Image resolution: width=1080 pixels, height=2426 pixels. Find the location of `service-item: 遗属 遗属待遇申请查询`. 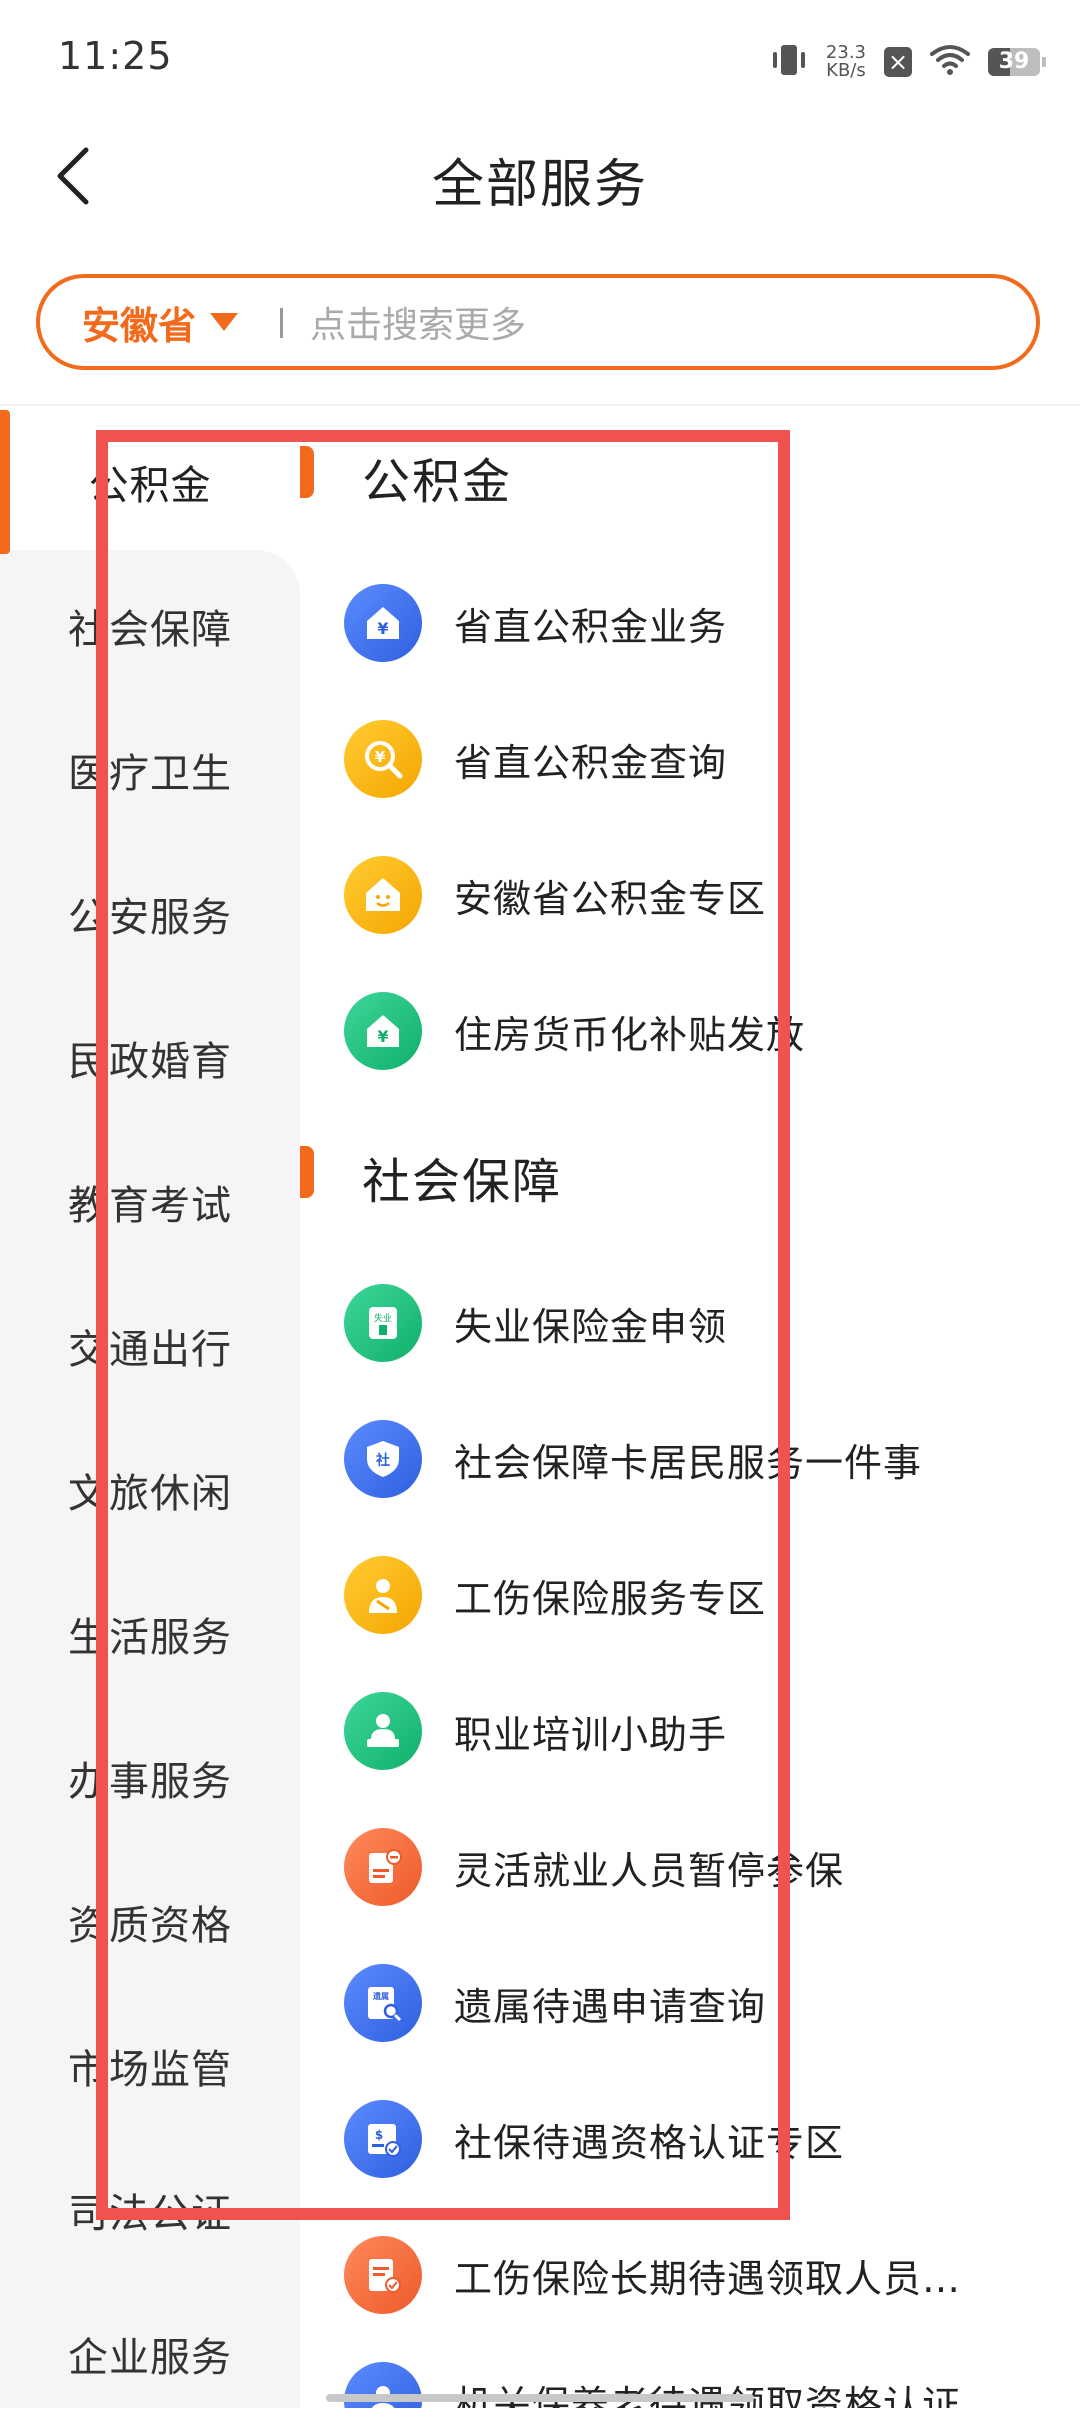

service-item: 遗属 遗属待遇申请查询 is located at coordinates (704, 2003).